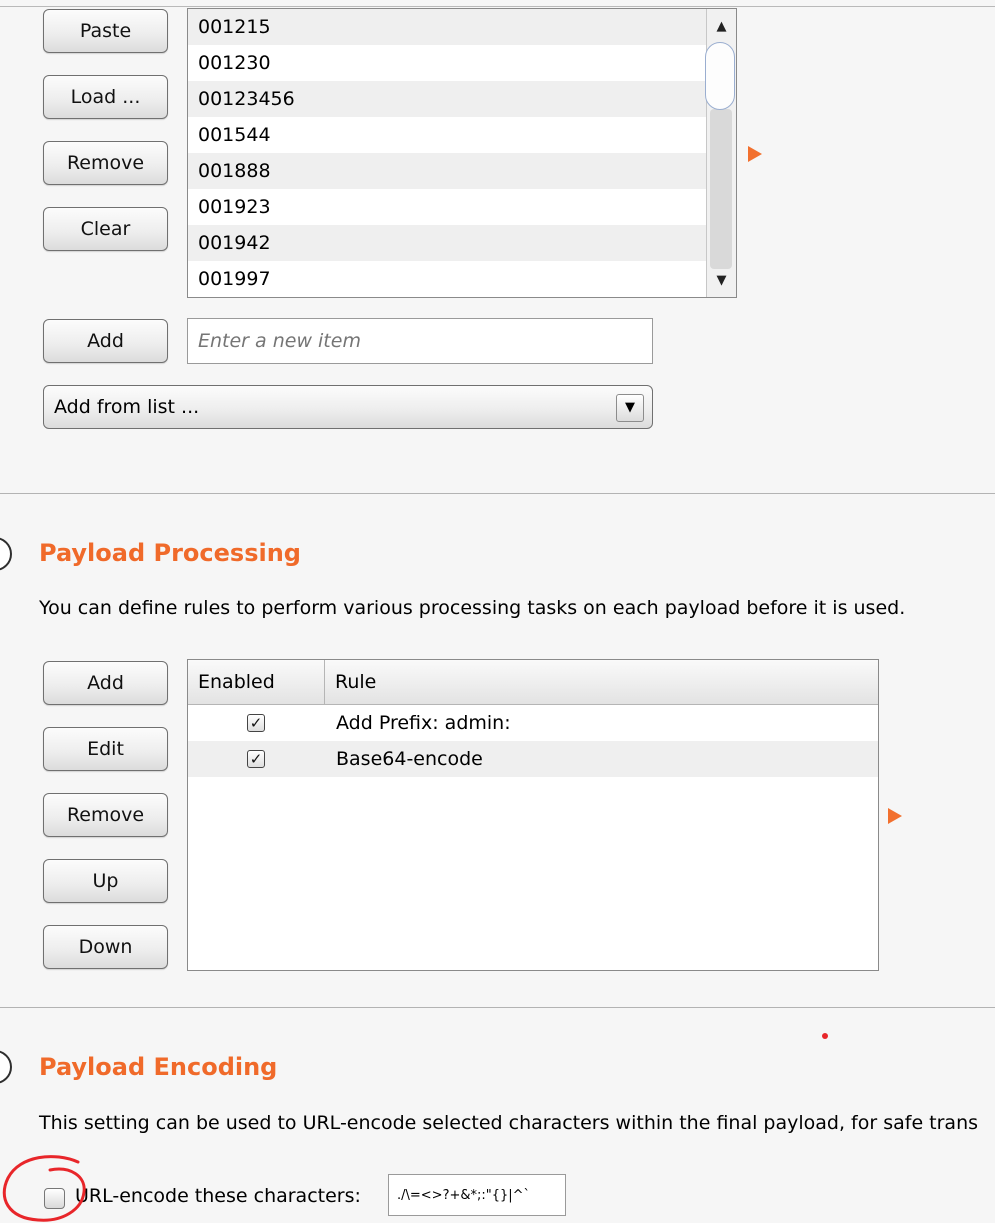 Image resolution: width=995 pixels, height=1223 pixels. I want to click on new-item-input, so click(420, 341).